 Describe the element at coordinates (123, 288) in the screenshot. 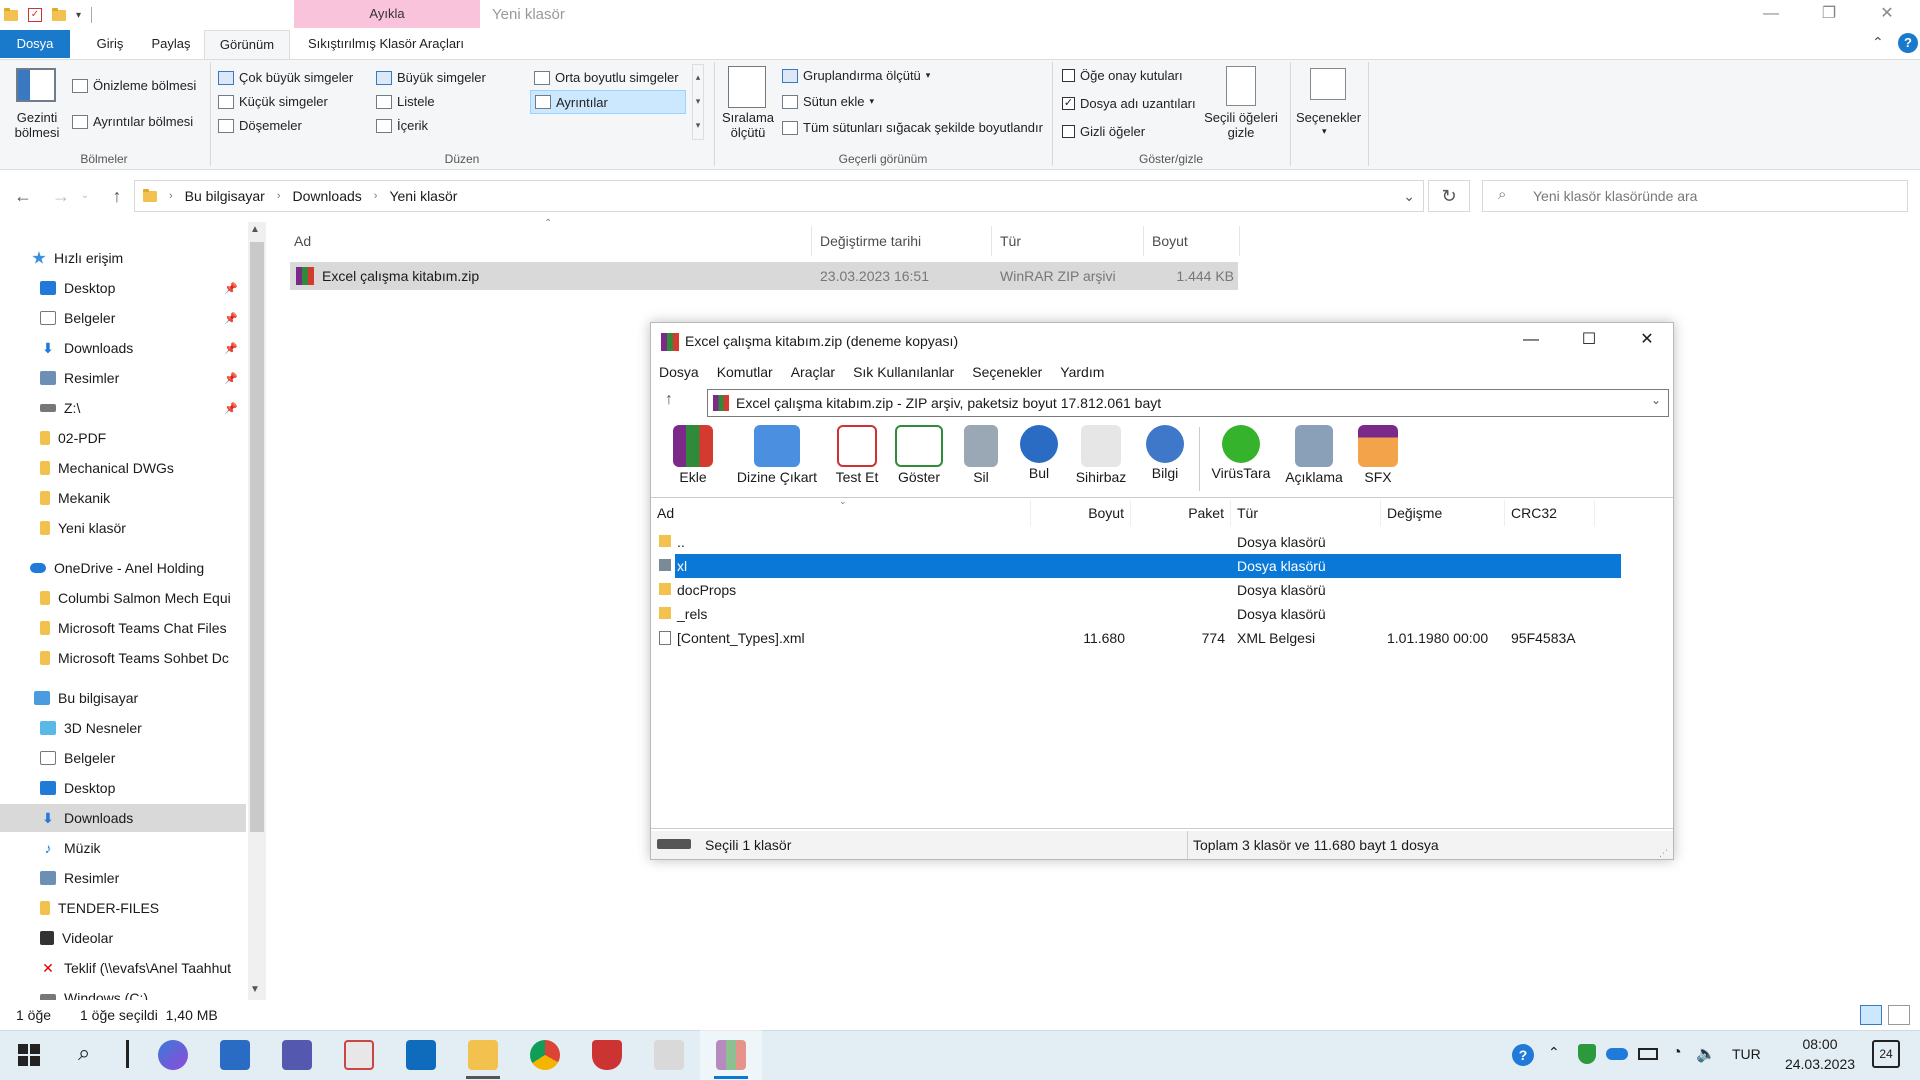

I see `sidebar-item-desktop: Desktop 📌` at that location.